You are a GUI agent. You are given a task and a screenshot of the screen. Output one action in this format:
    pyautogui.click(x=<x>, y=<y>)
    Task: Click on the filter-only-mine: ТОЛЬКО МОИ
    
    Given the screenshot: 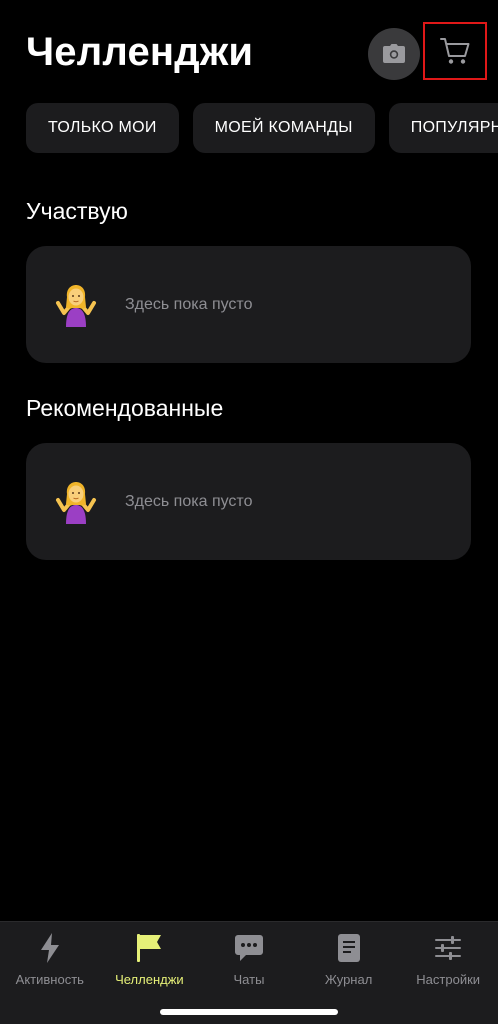 What is the action you would take?
    pyautogui.click(x=102, y=128)
    